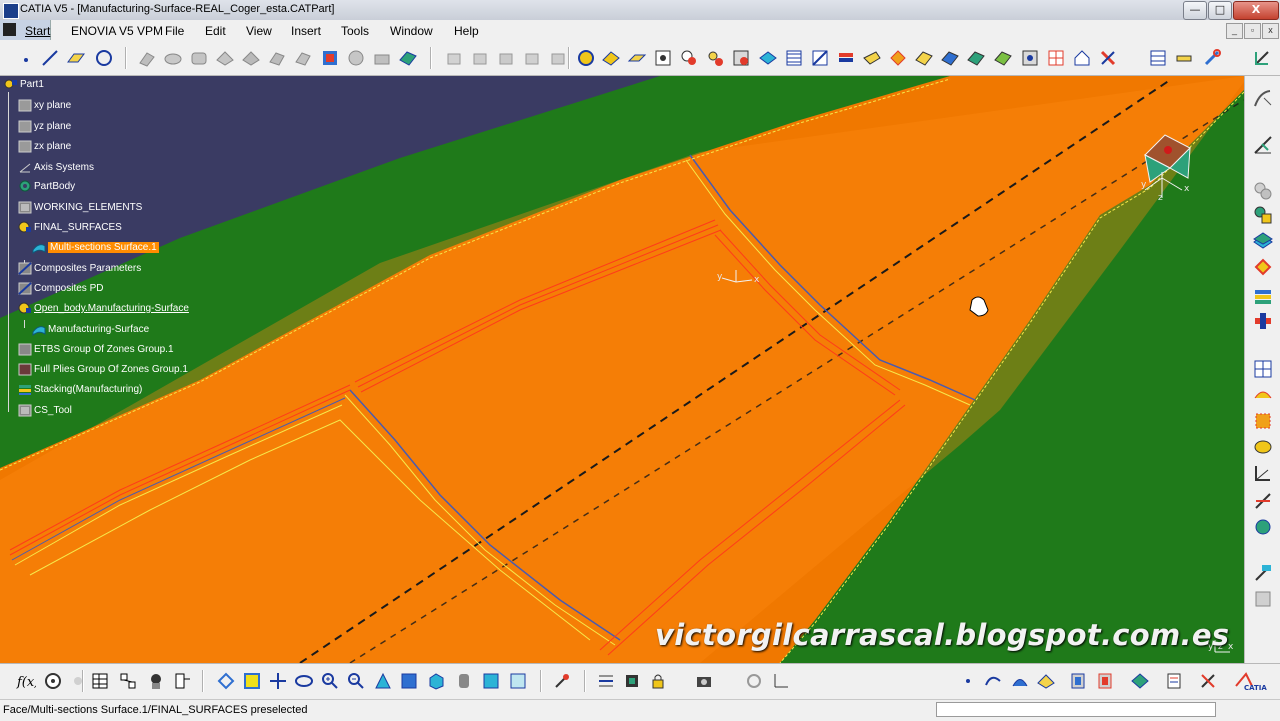 This screenshot has height=721, width=1280. I want to click on table-icon, so click(100, 681).